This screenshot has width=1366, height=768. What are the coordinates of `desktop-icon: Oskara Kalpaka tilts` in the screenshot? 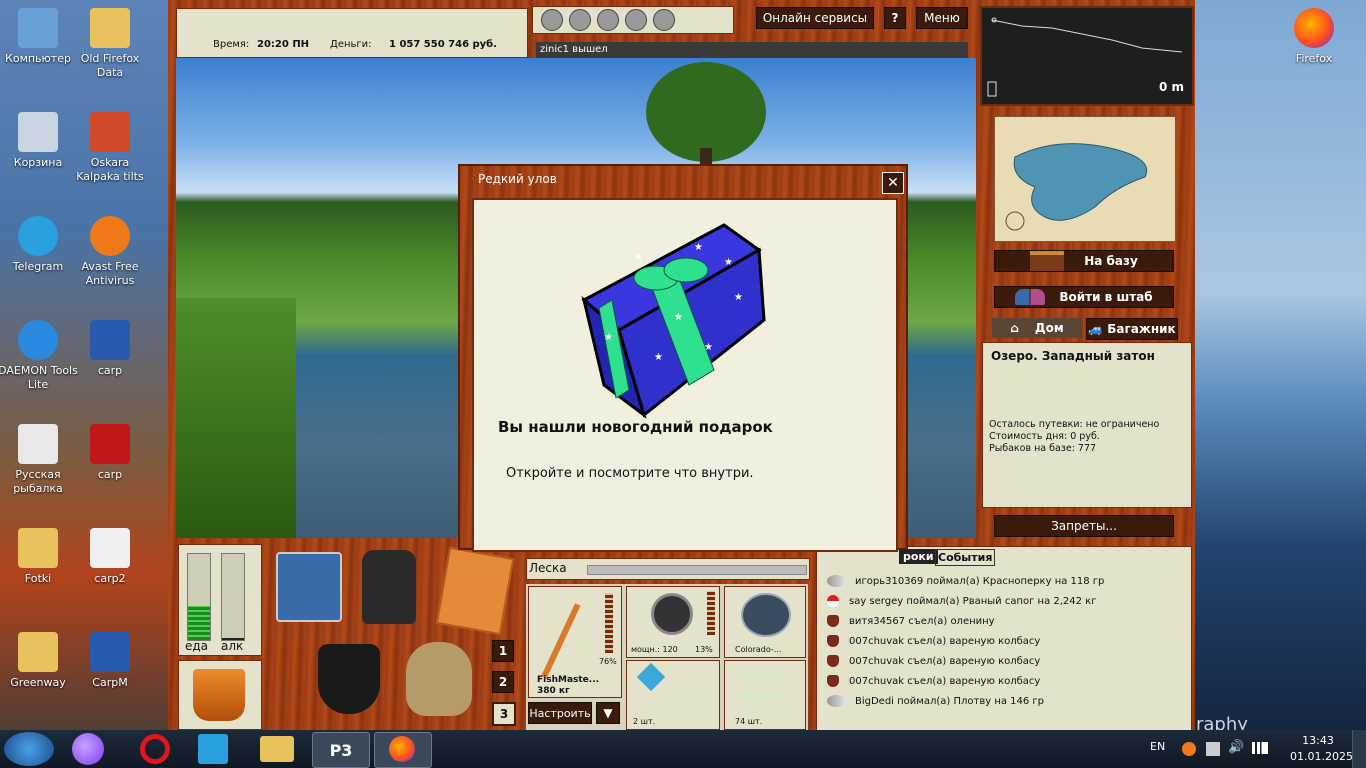 It's located at (110, 148).